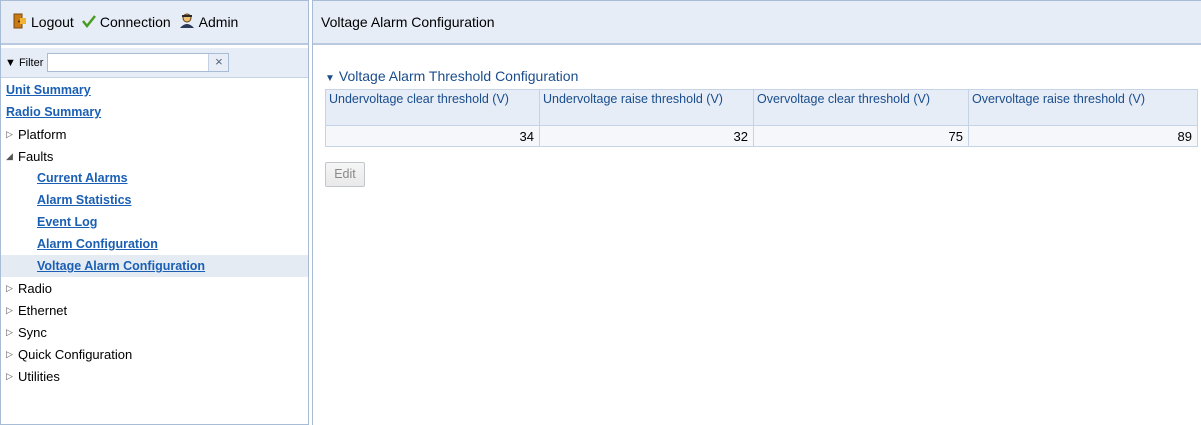  I want to click on table-row: 34 32 75 89, so click(761, 136).